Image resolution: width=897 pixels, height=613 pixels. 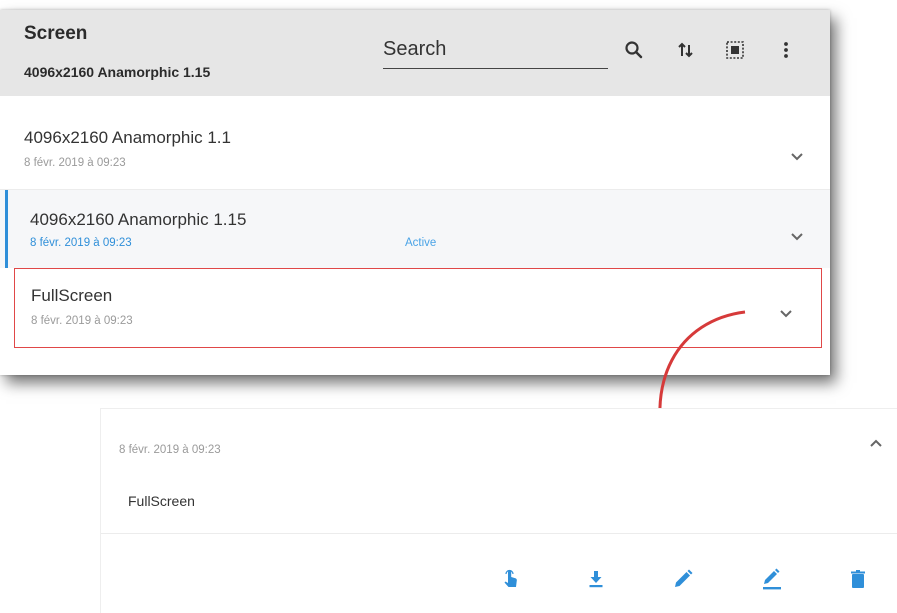 I want to click on sort-icon, so click(x=687, y=50).